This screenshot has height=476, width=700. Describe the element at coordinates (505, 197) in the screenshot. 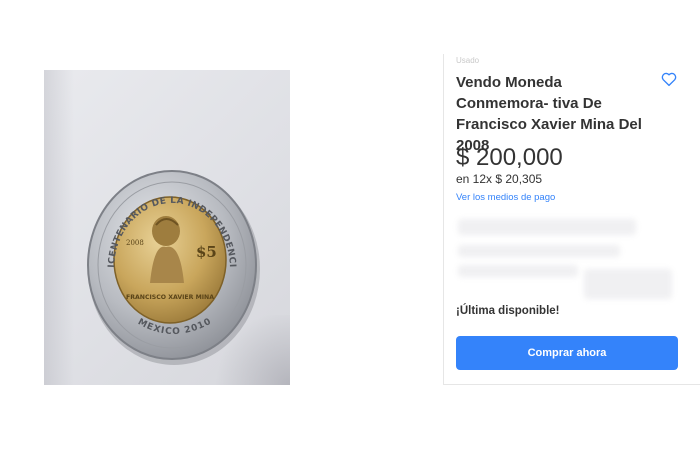

I see `payment-methods-link: Ver los medios de pago` at that location.